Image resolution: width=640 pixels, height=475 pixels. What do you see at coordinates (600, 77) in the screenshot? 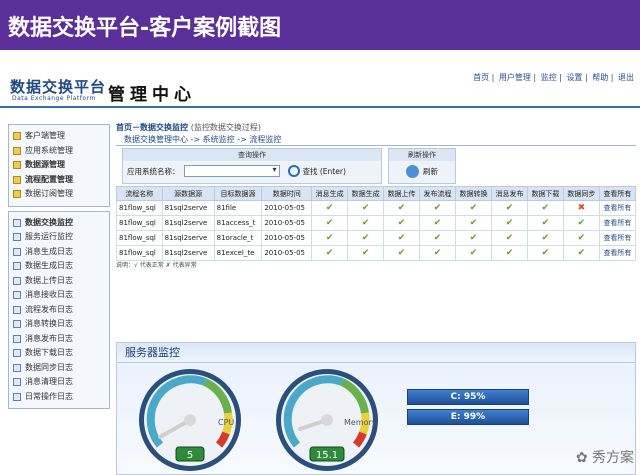
I see `nav-help-link: 帮助` at bounding box center [600, 77].